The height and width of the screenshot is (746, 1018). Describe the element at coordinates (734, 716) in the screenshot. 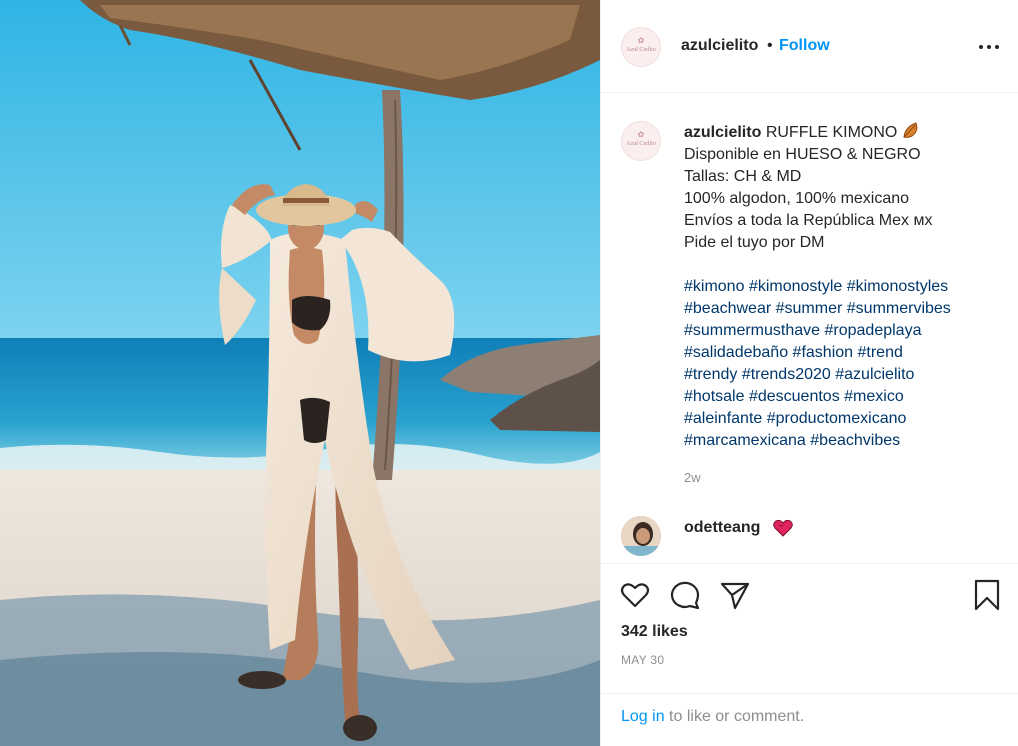

I see `login-prompt-text: to like or comment.` at that location.